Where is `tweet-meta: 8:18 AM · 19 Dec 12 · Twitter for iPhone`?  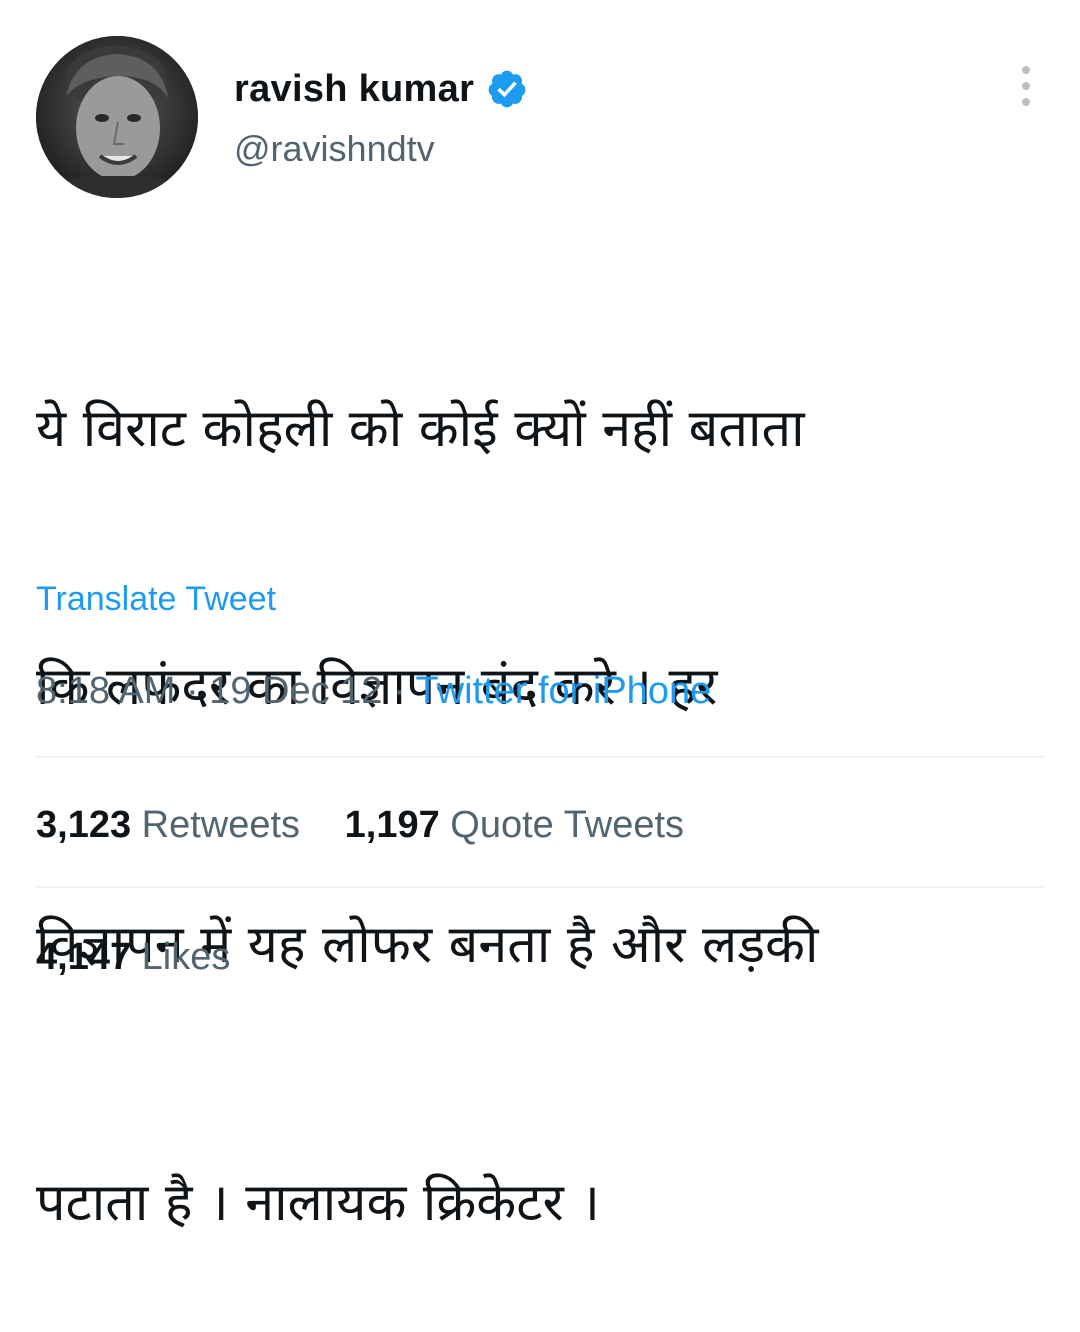
tweet-meta: 8:18 AM · 19 Dec 12 · Twitter for iPhone is located at coordinates (373, 691).